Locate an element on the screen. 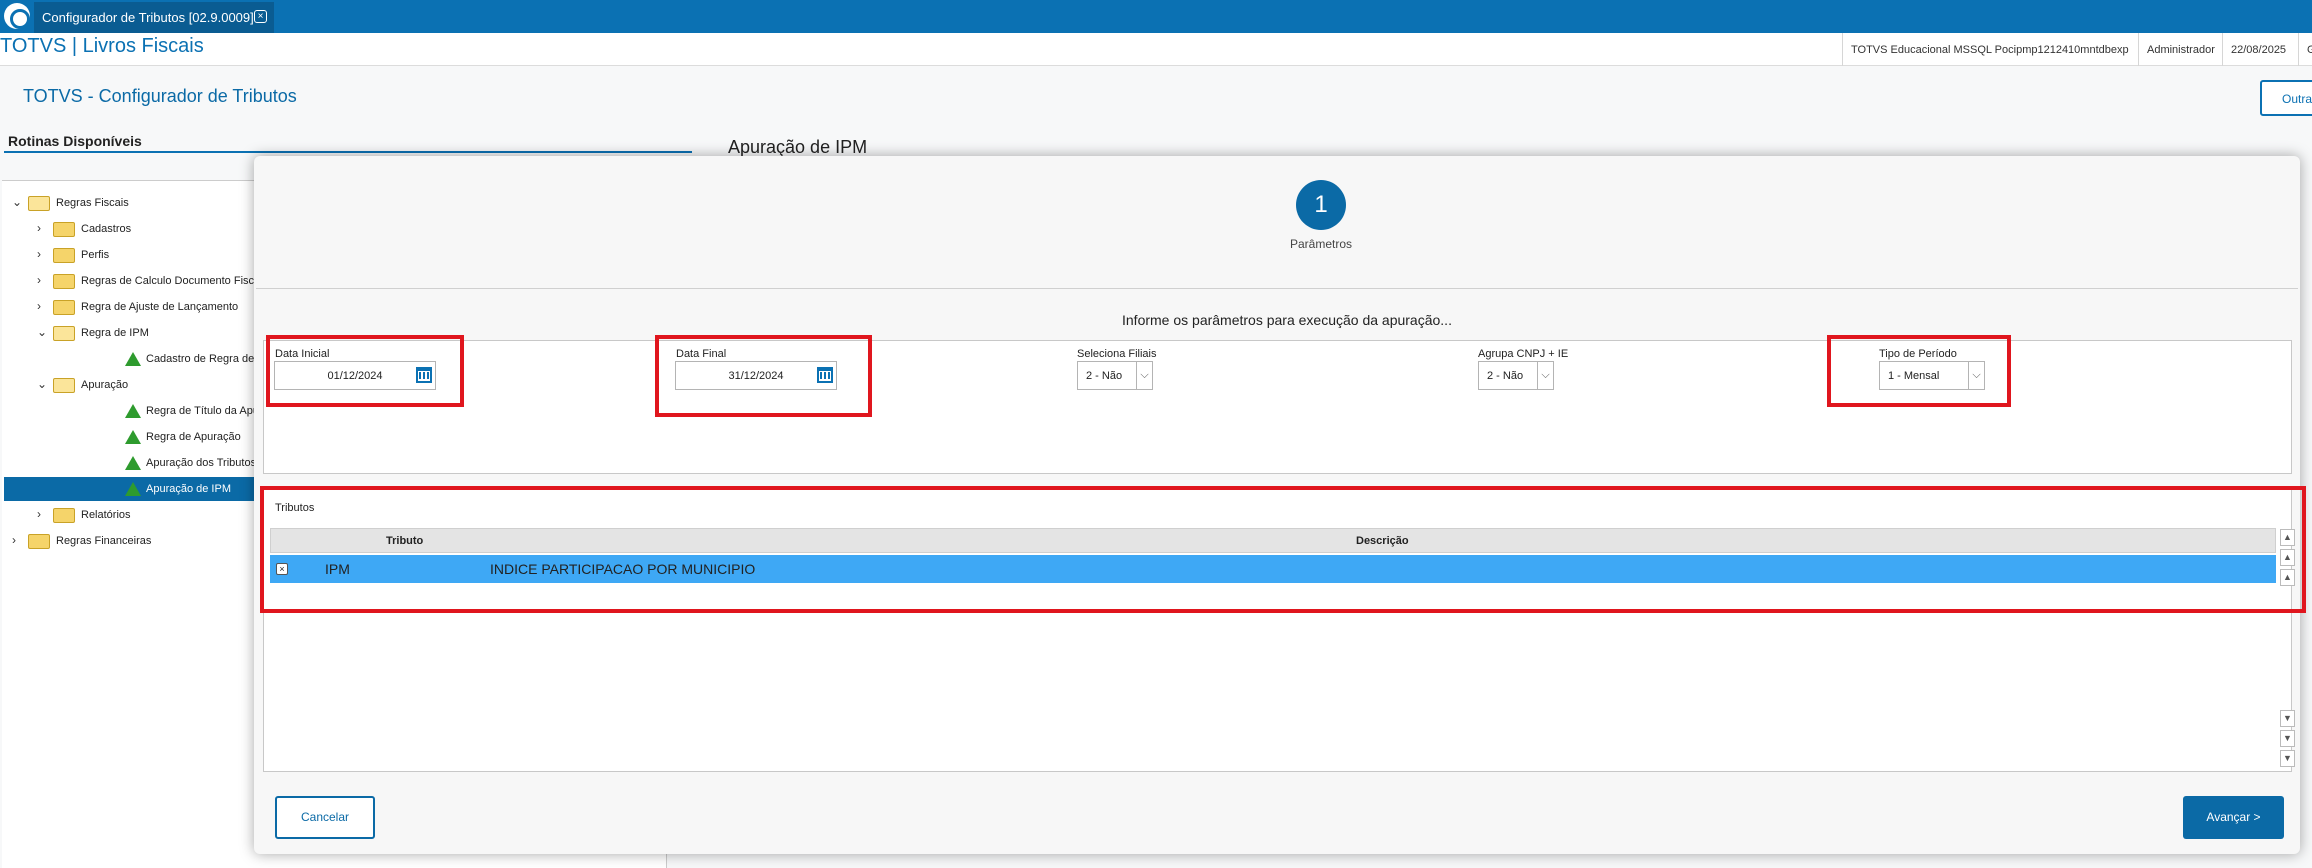 The width and height of the screenshot is (2312, 868). tree-item: Cadastro de Regra de IPM is located at coordinates (138, 359).